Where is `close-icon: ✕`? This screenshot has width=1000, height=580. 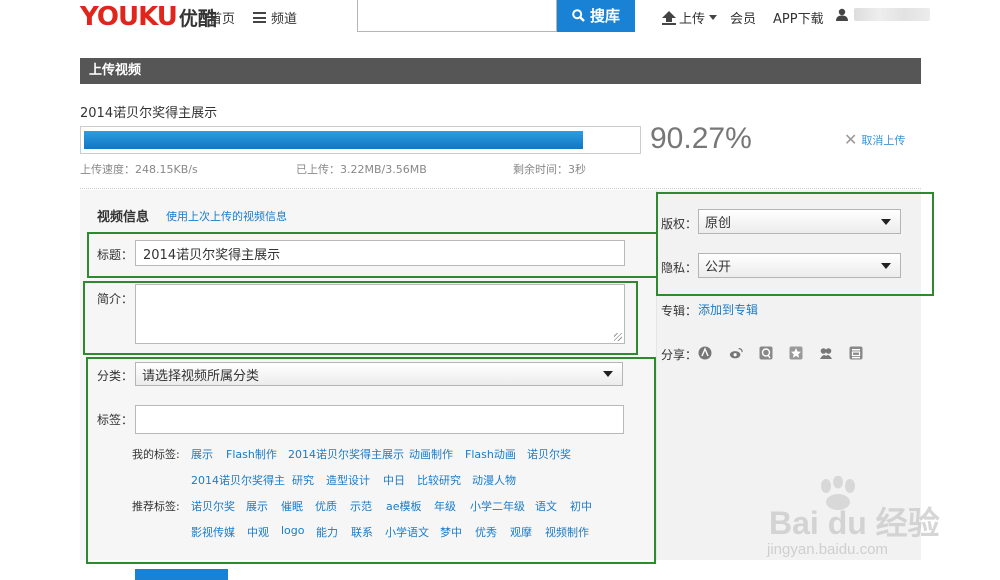 close-icon: ✕ is located at coordinates (851, 139).